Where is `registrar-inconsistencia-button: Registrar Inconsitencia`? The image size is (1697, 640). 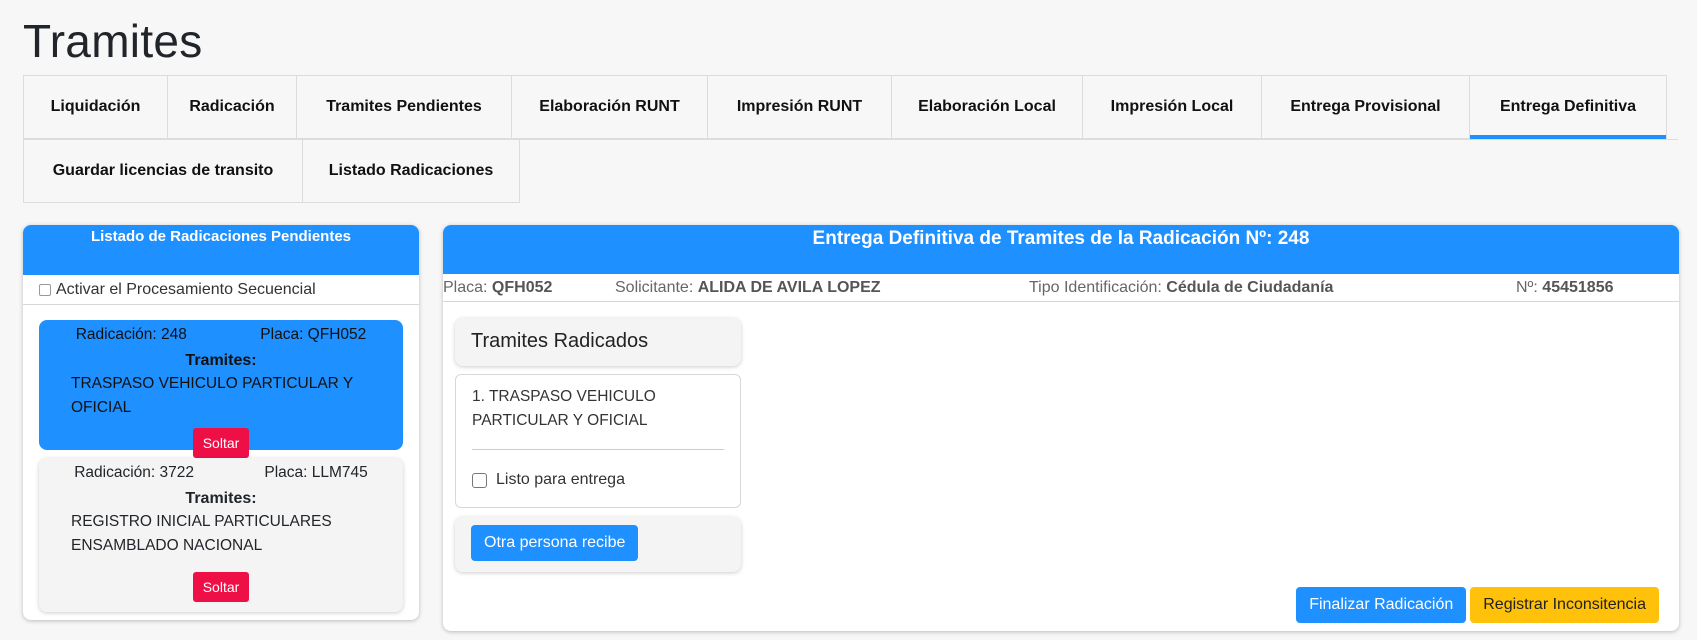 registrar-inconsistencia-button: Registrar Inconsitencia is located at coordinates (1564, 605).